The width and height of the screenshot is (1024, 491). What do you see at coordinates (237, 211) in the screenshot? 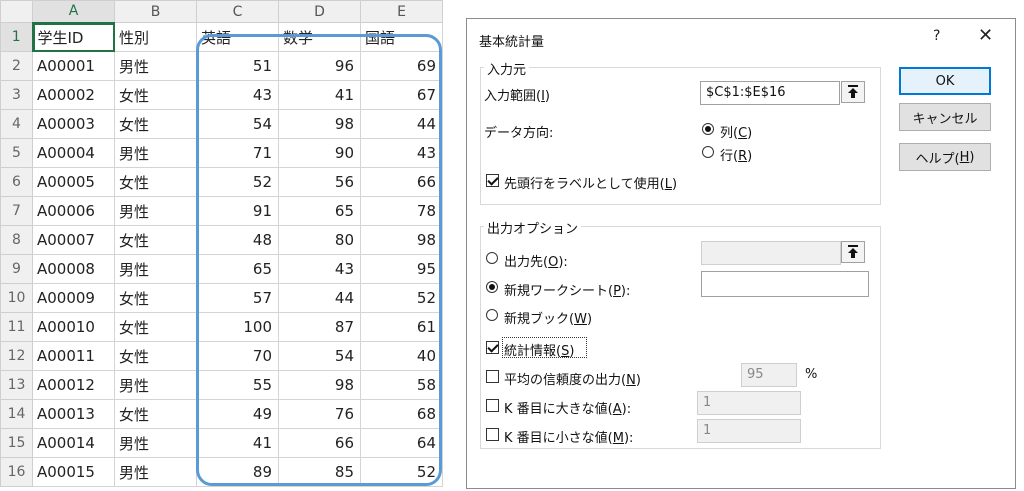
I see `cell: 91` at bounding box center [237, 211].